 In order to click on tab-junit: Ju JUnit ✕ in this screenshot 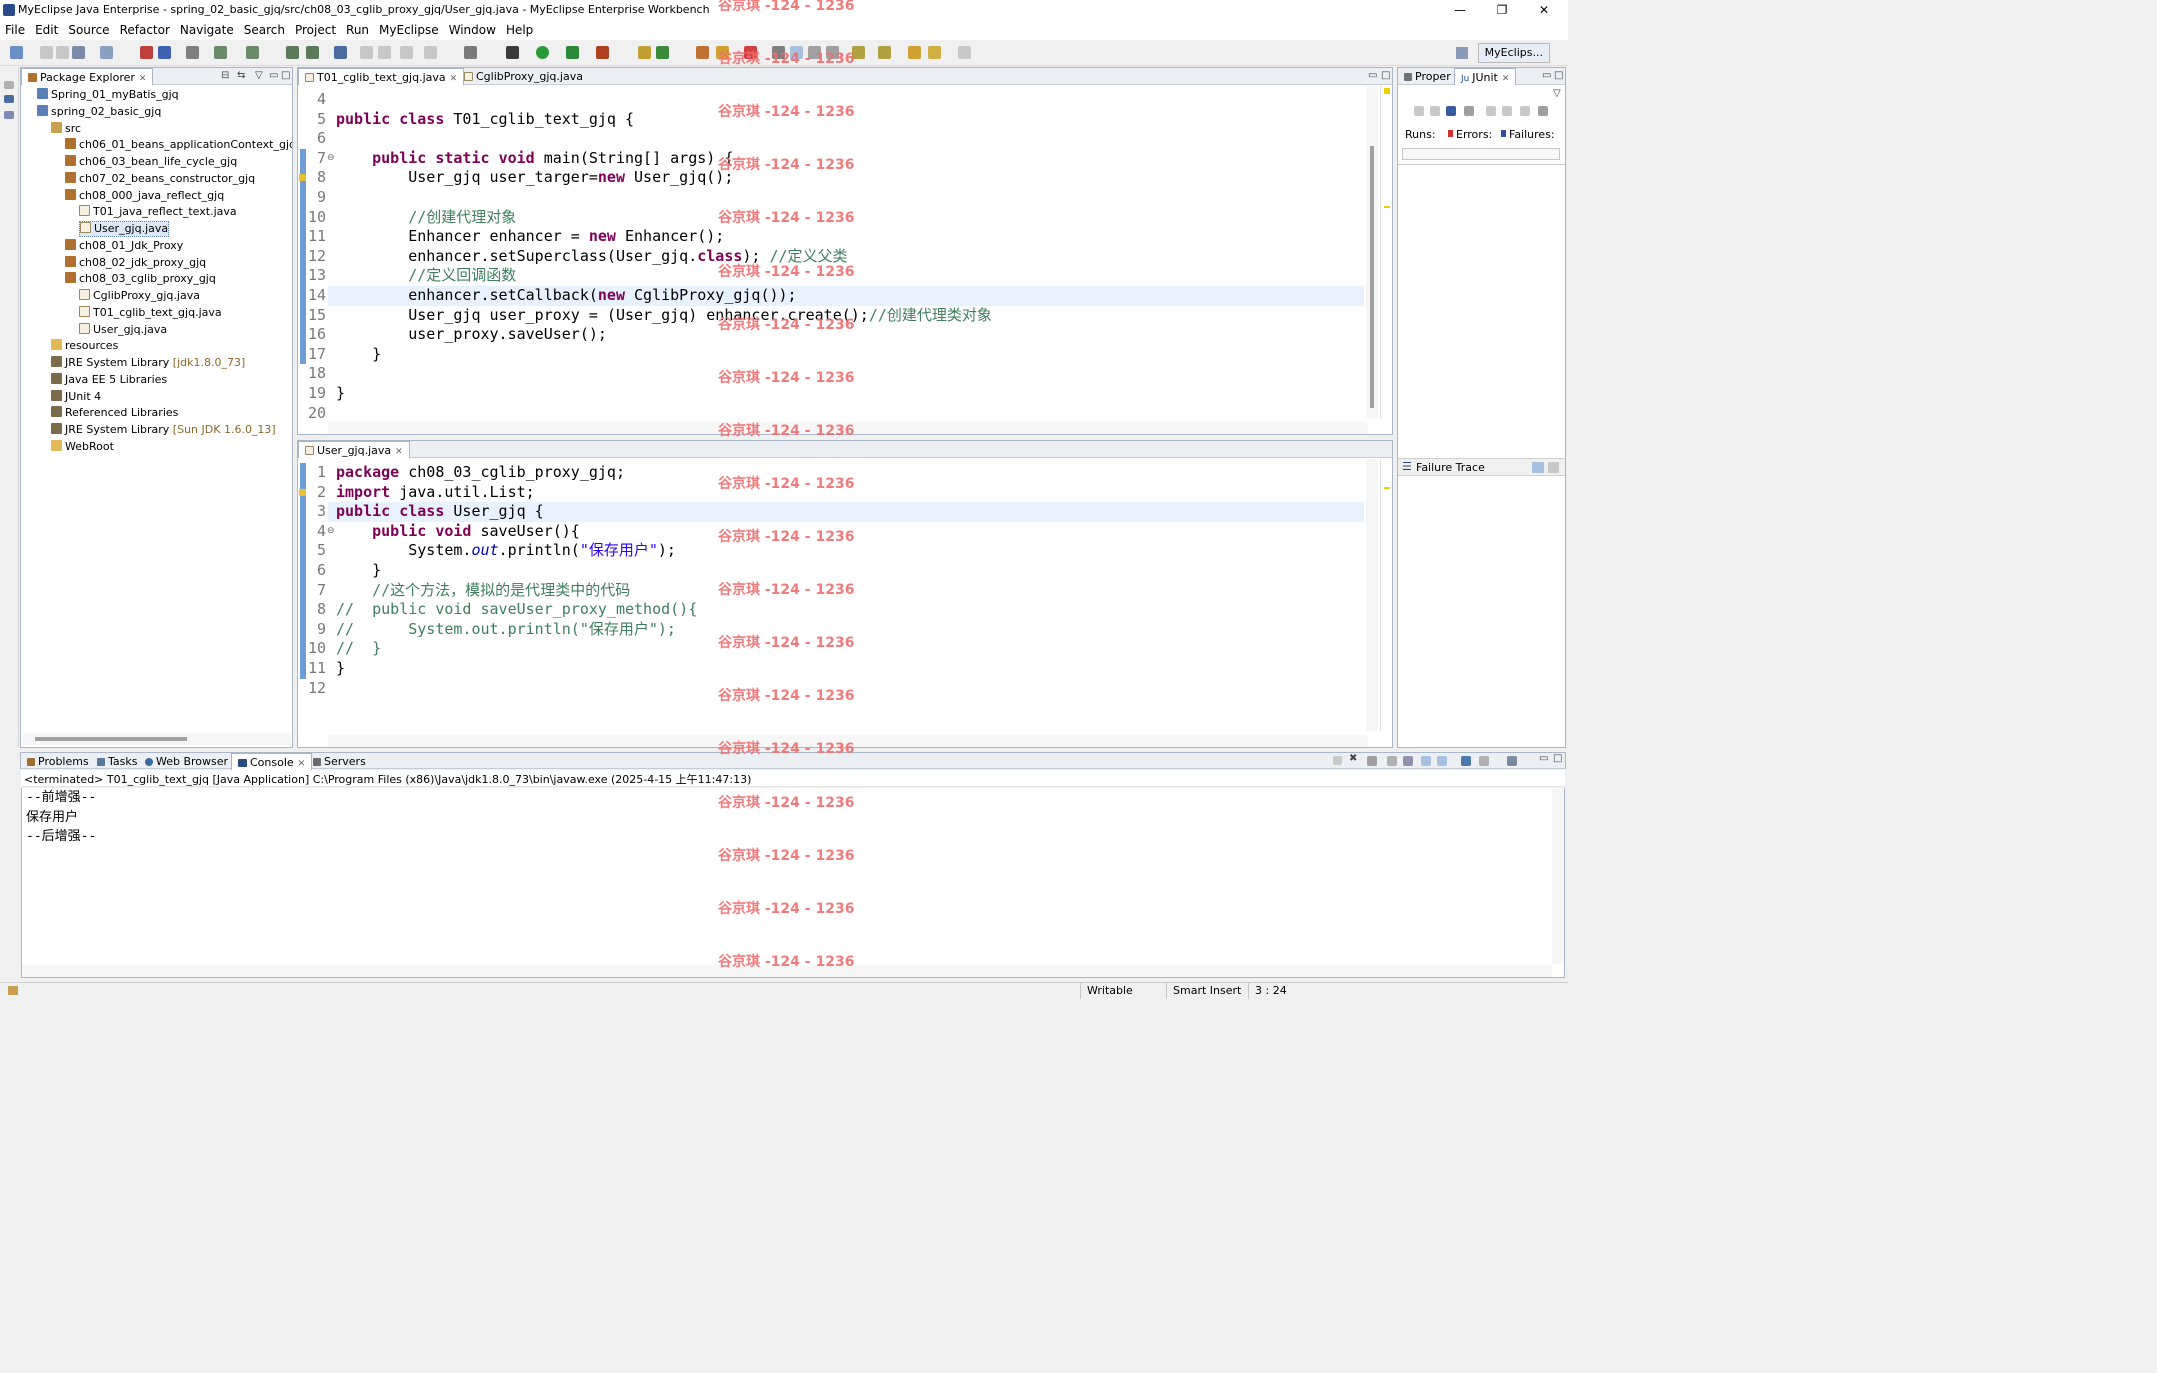, I will do `click(1485, 76)`.